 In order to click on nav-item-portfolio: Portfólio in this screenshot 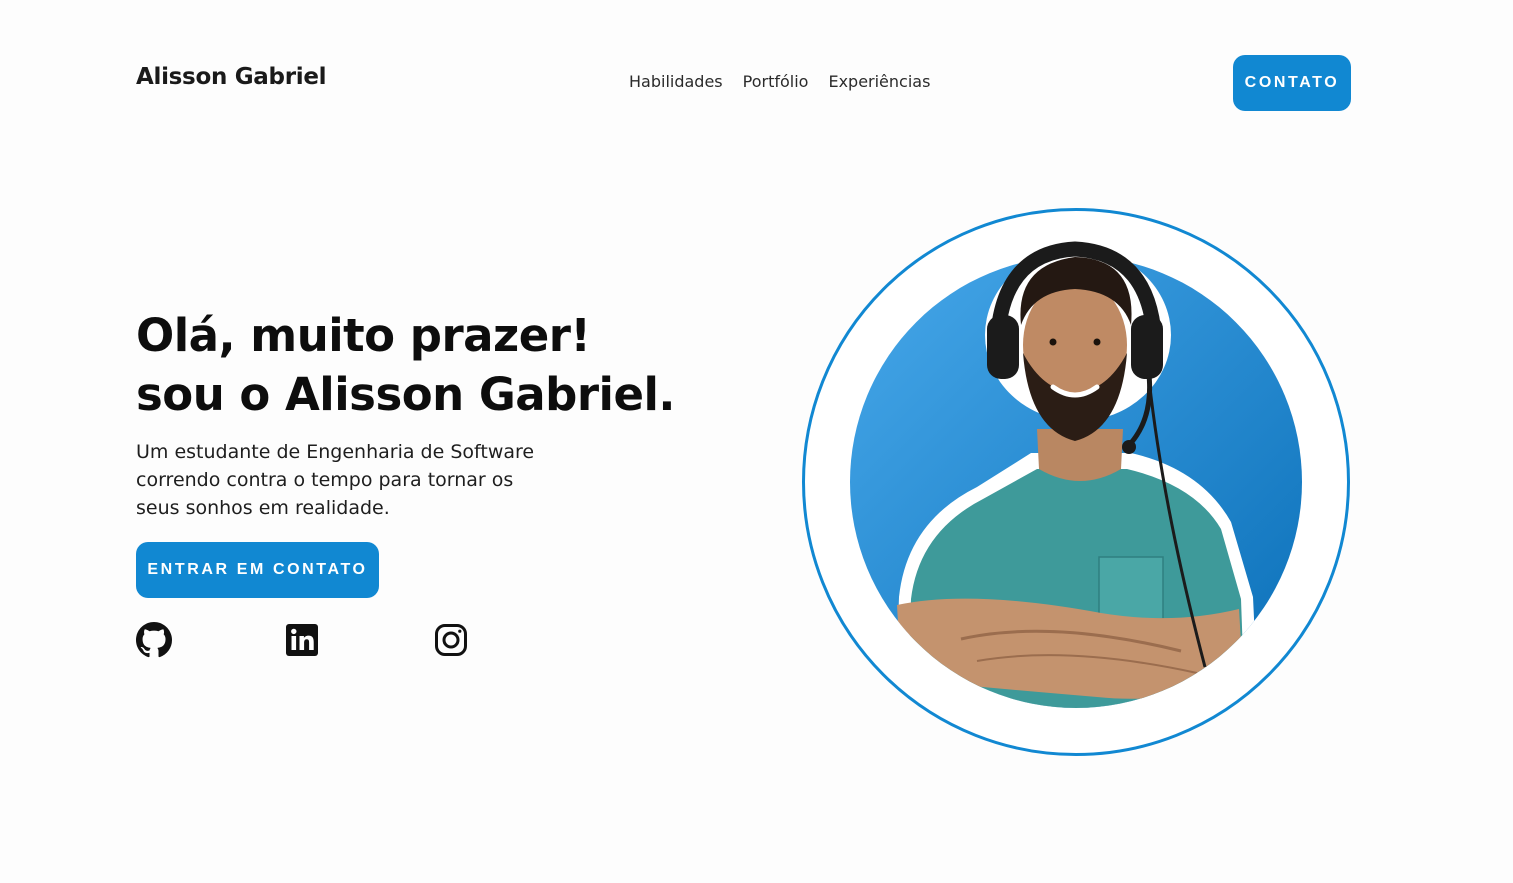, I will do `click(776, 81)`.